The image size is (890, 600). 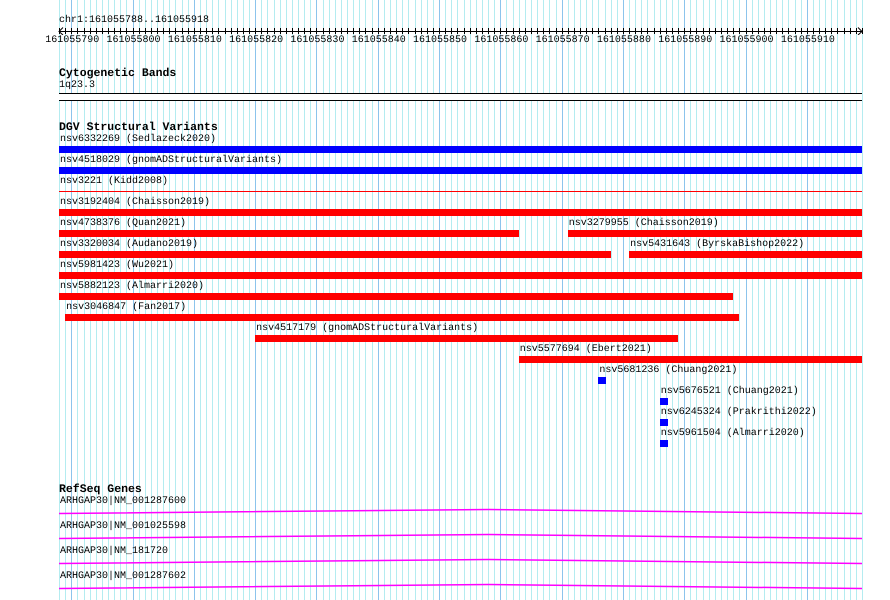 What do you see at coordinates (623, 41) in the screenshot?
I see `ruler-tick-label: 161055880` at bounding box center [623, 41].